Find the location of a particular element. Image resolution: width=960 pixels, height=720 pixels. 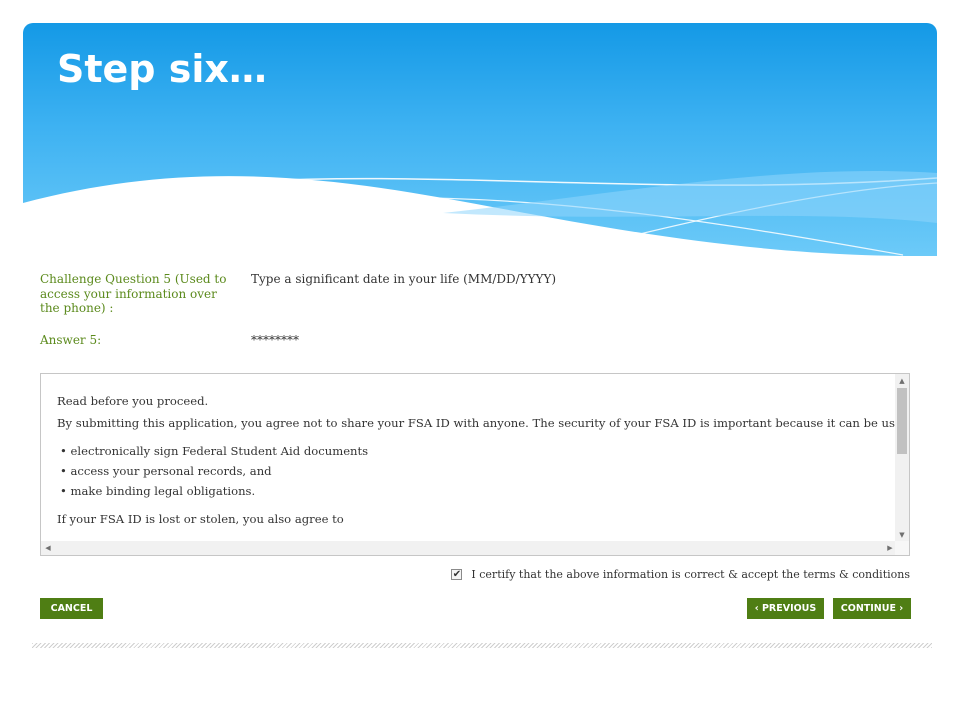

terms-bullet: • make binding legal obligations. is located at coordinates (158, 491).